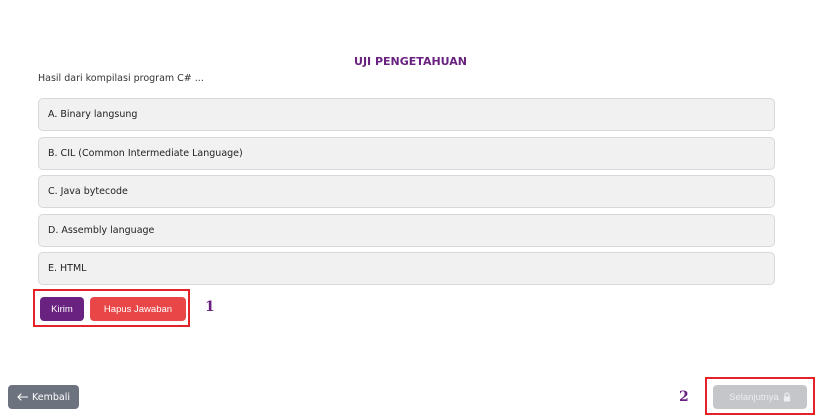 The height and width of the screenshot is (418, 821). I want to click on answer-option-a: A. Binary langsung, so click(406, 114).